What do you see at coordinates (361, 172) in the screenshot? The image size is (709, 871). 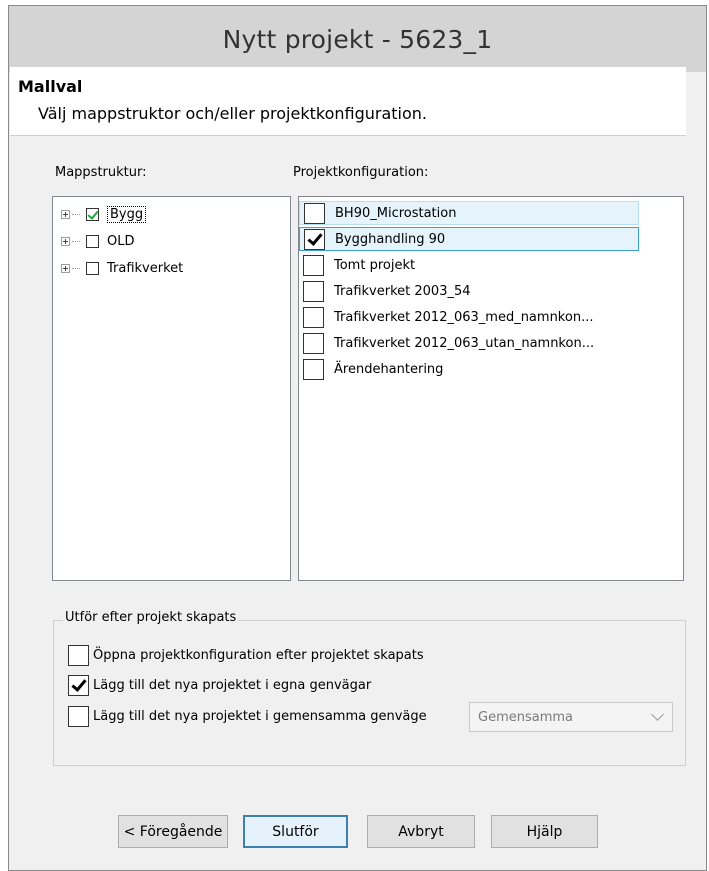 I see `project-config-label: Projektkonfiguration:` at bounding box center [361, 172].